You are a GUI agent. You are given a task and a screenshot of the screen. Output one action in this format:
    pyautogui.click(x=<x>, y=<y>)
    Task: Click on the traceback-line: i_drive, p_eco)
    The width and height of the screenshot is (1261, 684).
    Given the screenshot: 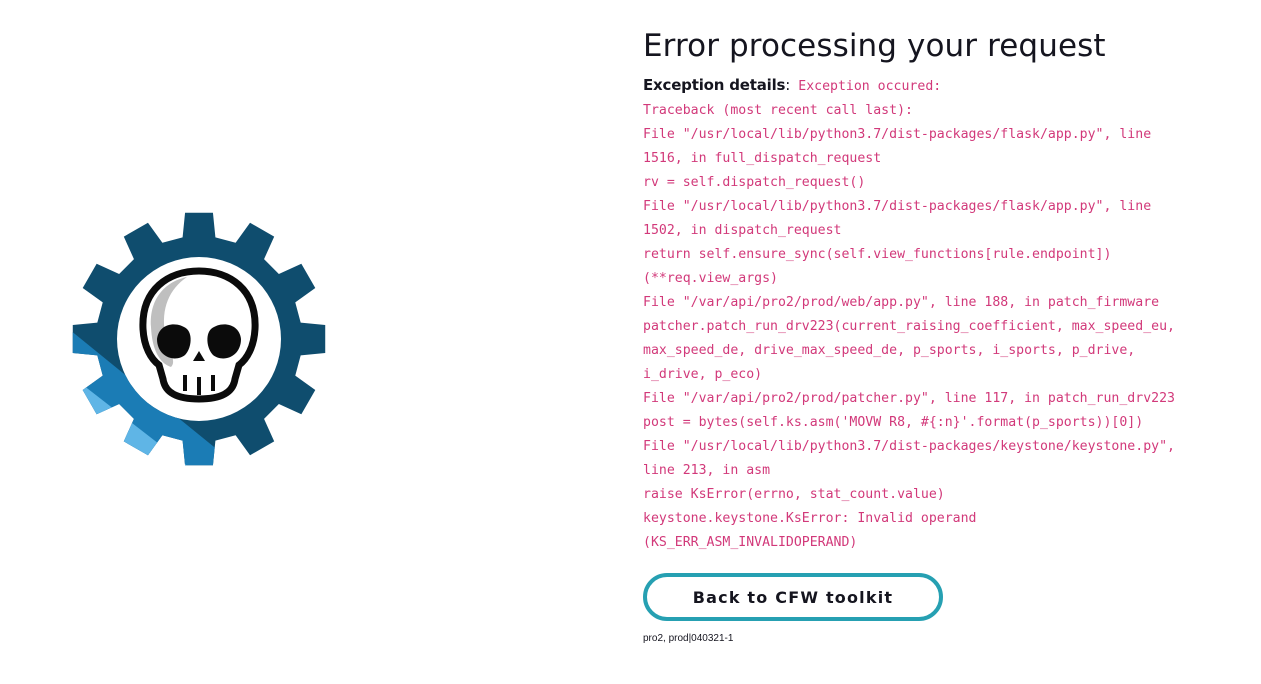 What is the action you would take?
    pyautogui.click(x=703, y=374)
    